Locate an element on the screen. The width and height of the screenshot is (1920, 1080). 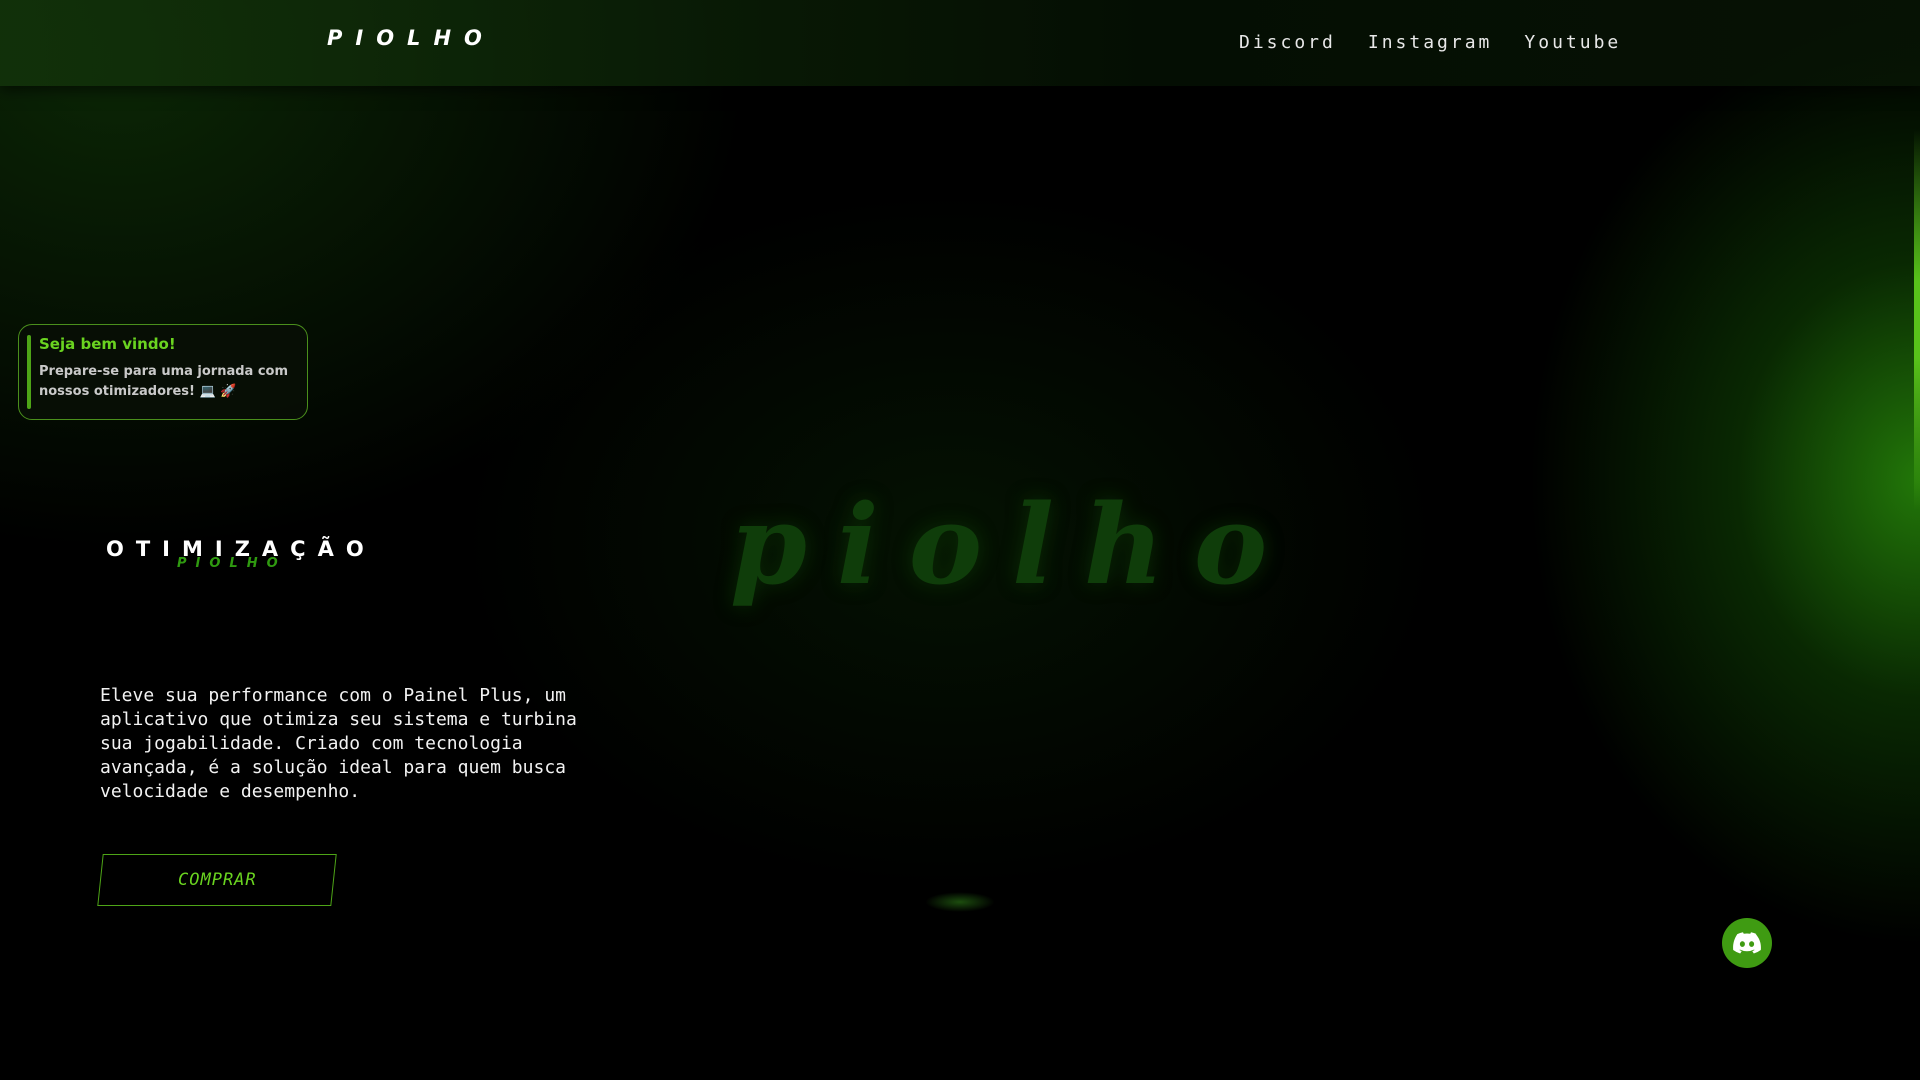
decorative-glow is located at coordinates (960, 902).